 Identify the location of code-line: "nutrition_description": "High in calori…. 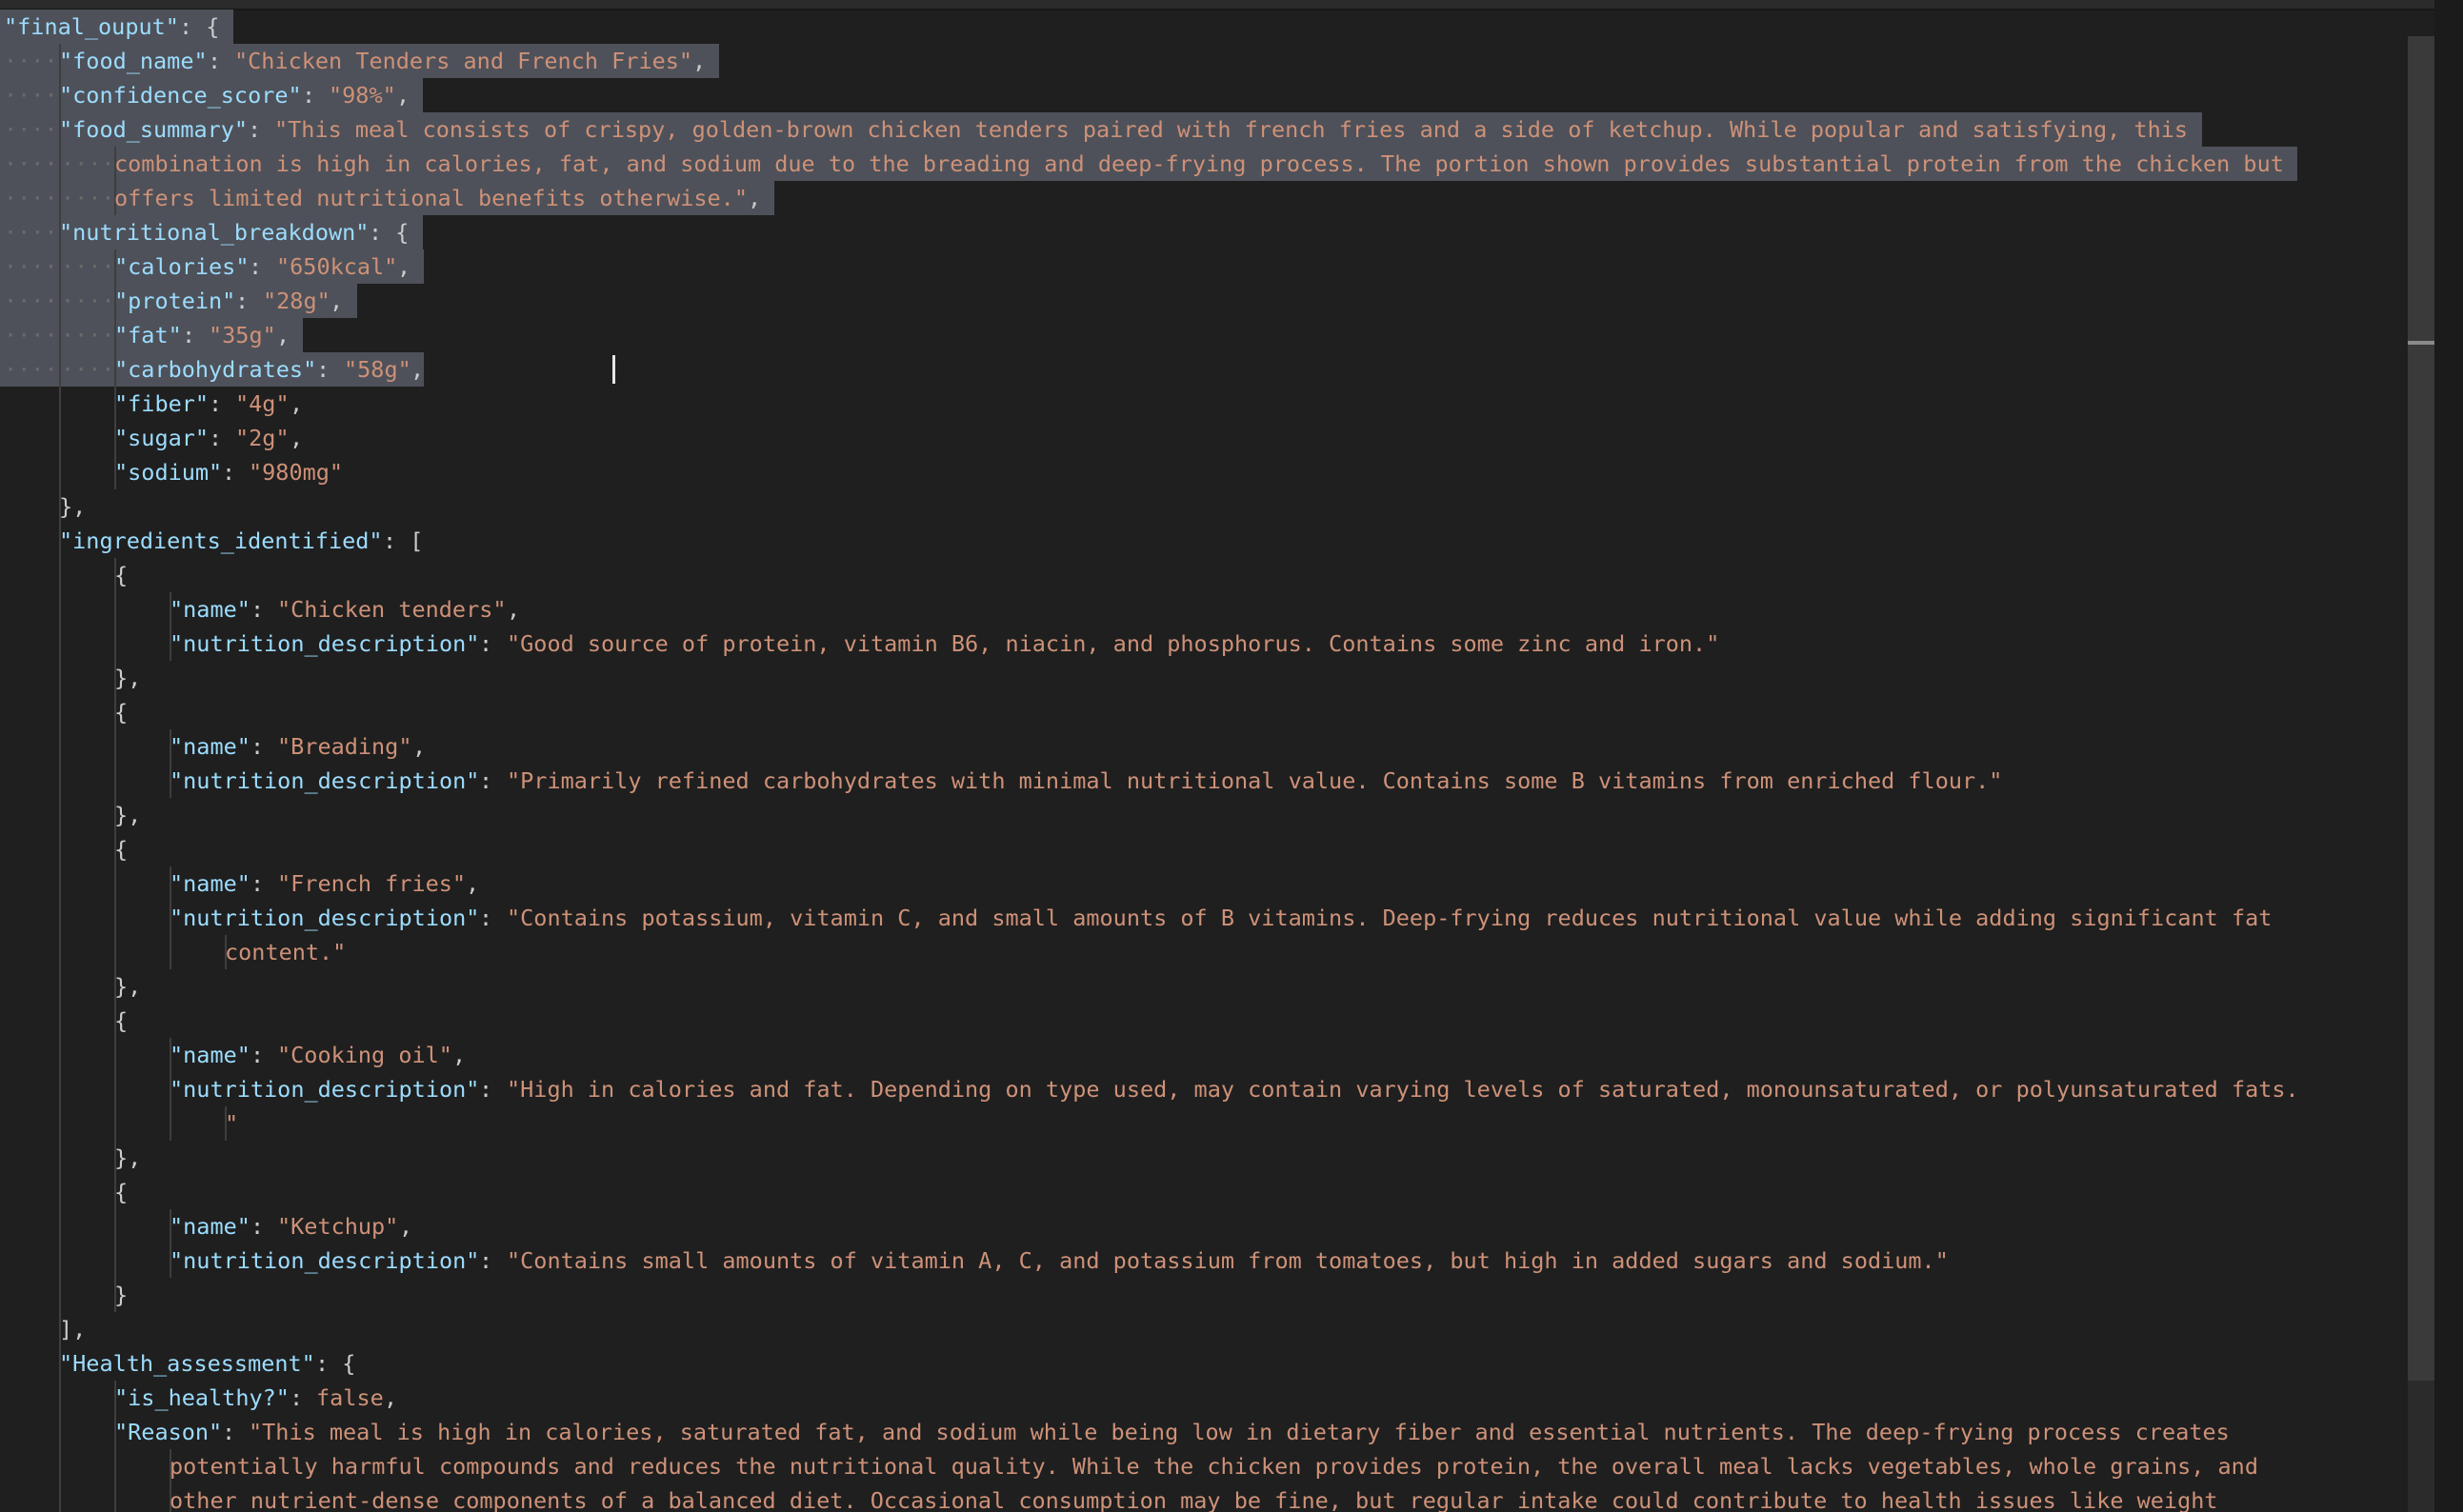
(1202, 1089).